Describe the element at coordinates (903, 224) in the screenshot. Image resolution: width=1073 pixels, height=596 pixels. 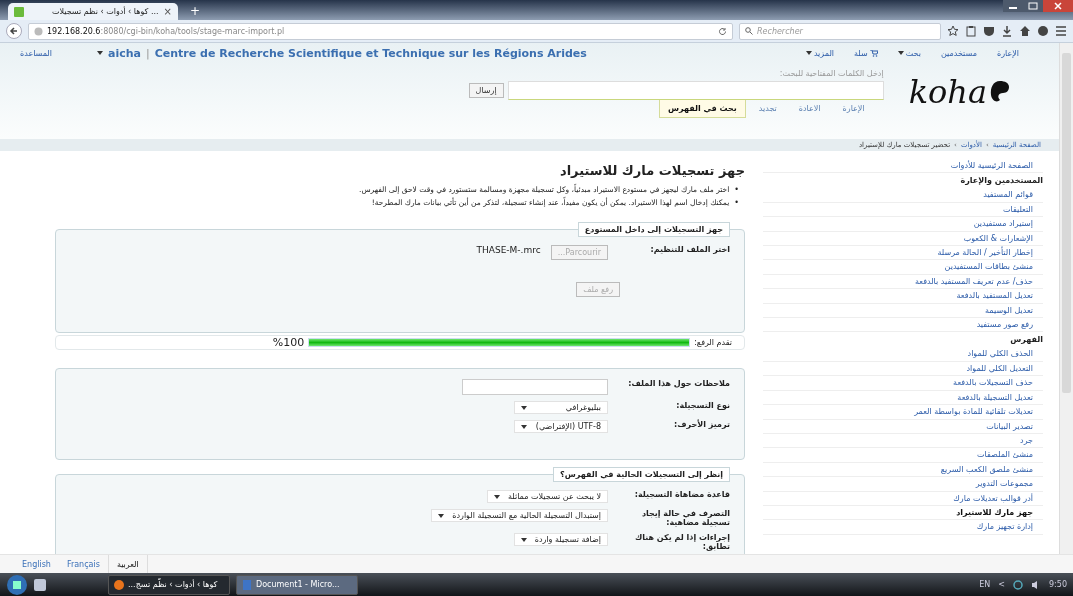
I see `sidebar-link: إستيراد مستفيدين` at that location.